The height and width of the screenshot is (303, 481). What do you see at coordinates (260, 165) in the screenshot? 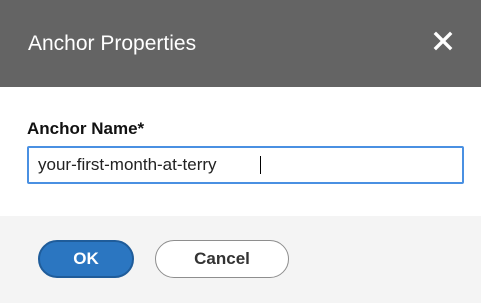
I see `text-caret` at bounding box center [260, 165].